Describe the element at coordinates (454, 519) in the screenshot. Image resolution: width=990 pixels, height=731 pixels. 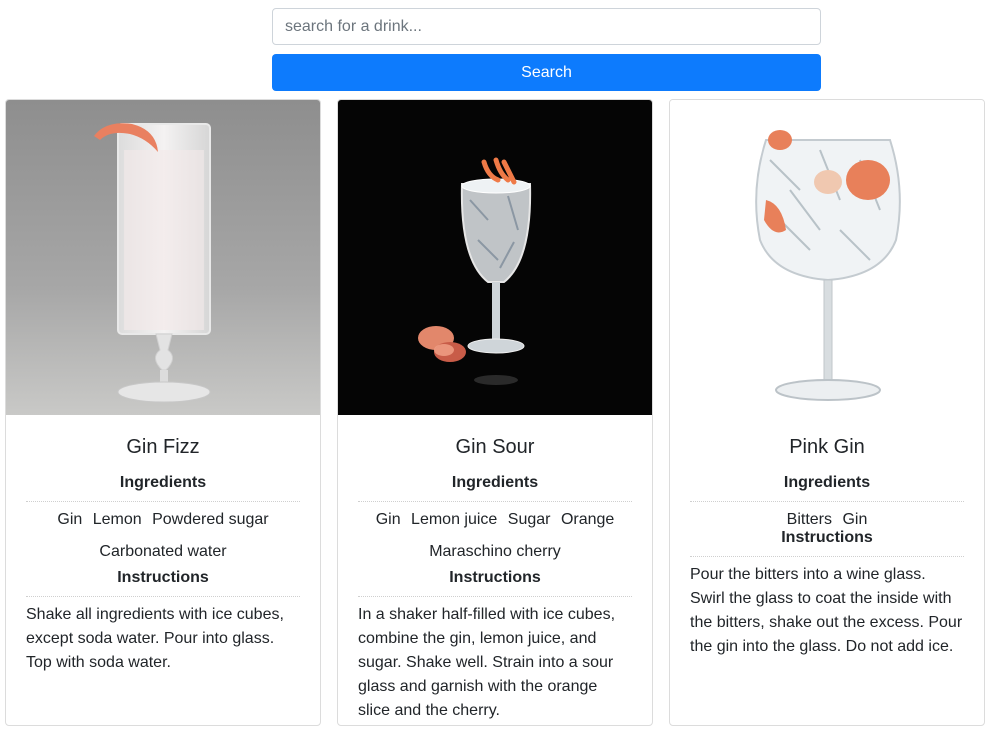
I see `ingredient: Lemon juice` at that location.